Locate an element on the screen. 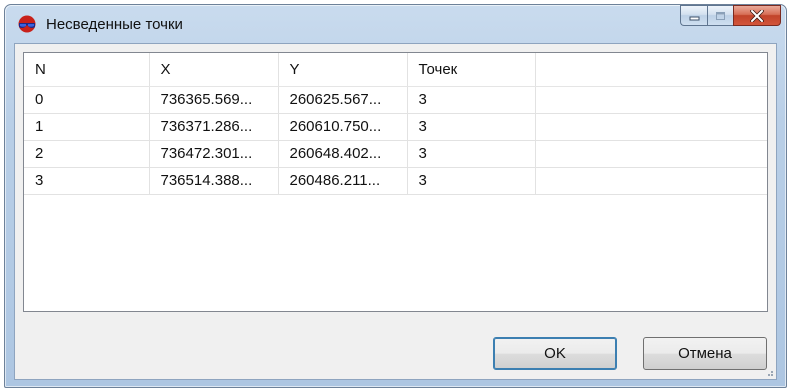  cell-n: 2 is located at coordinates (87, 154).